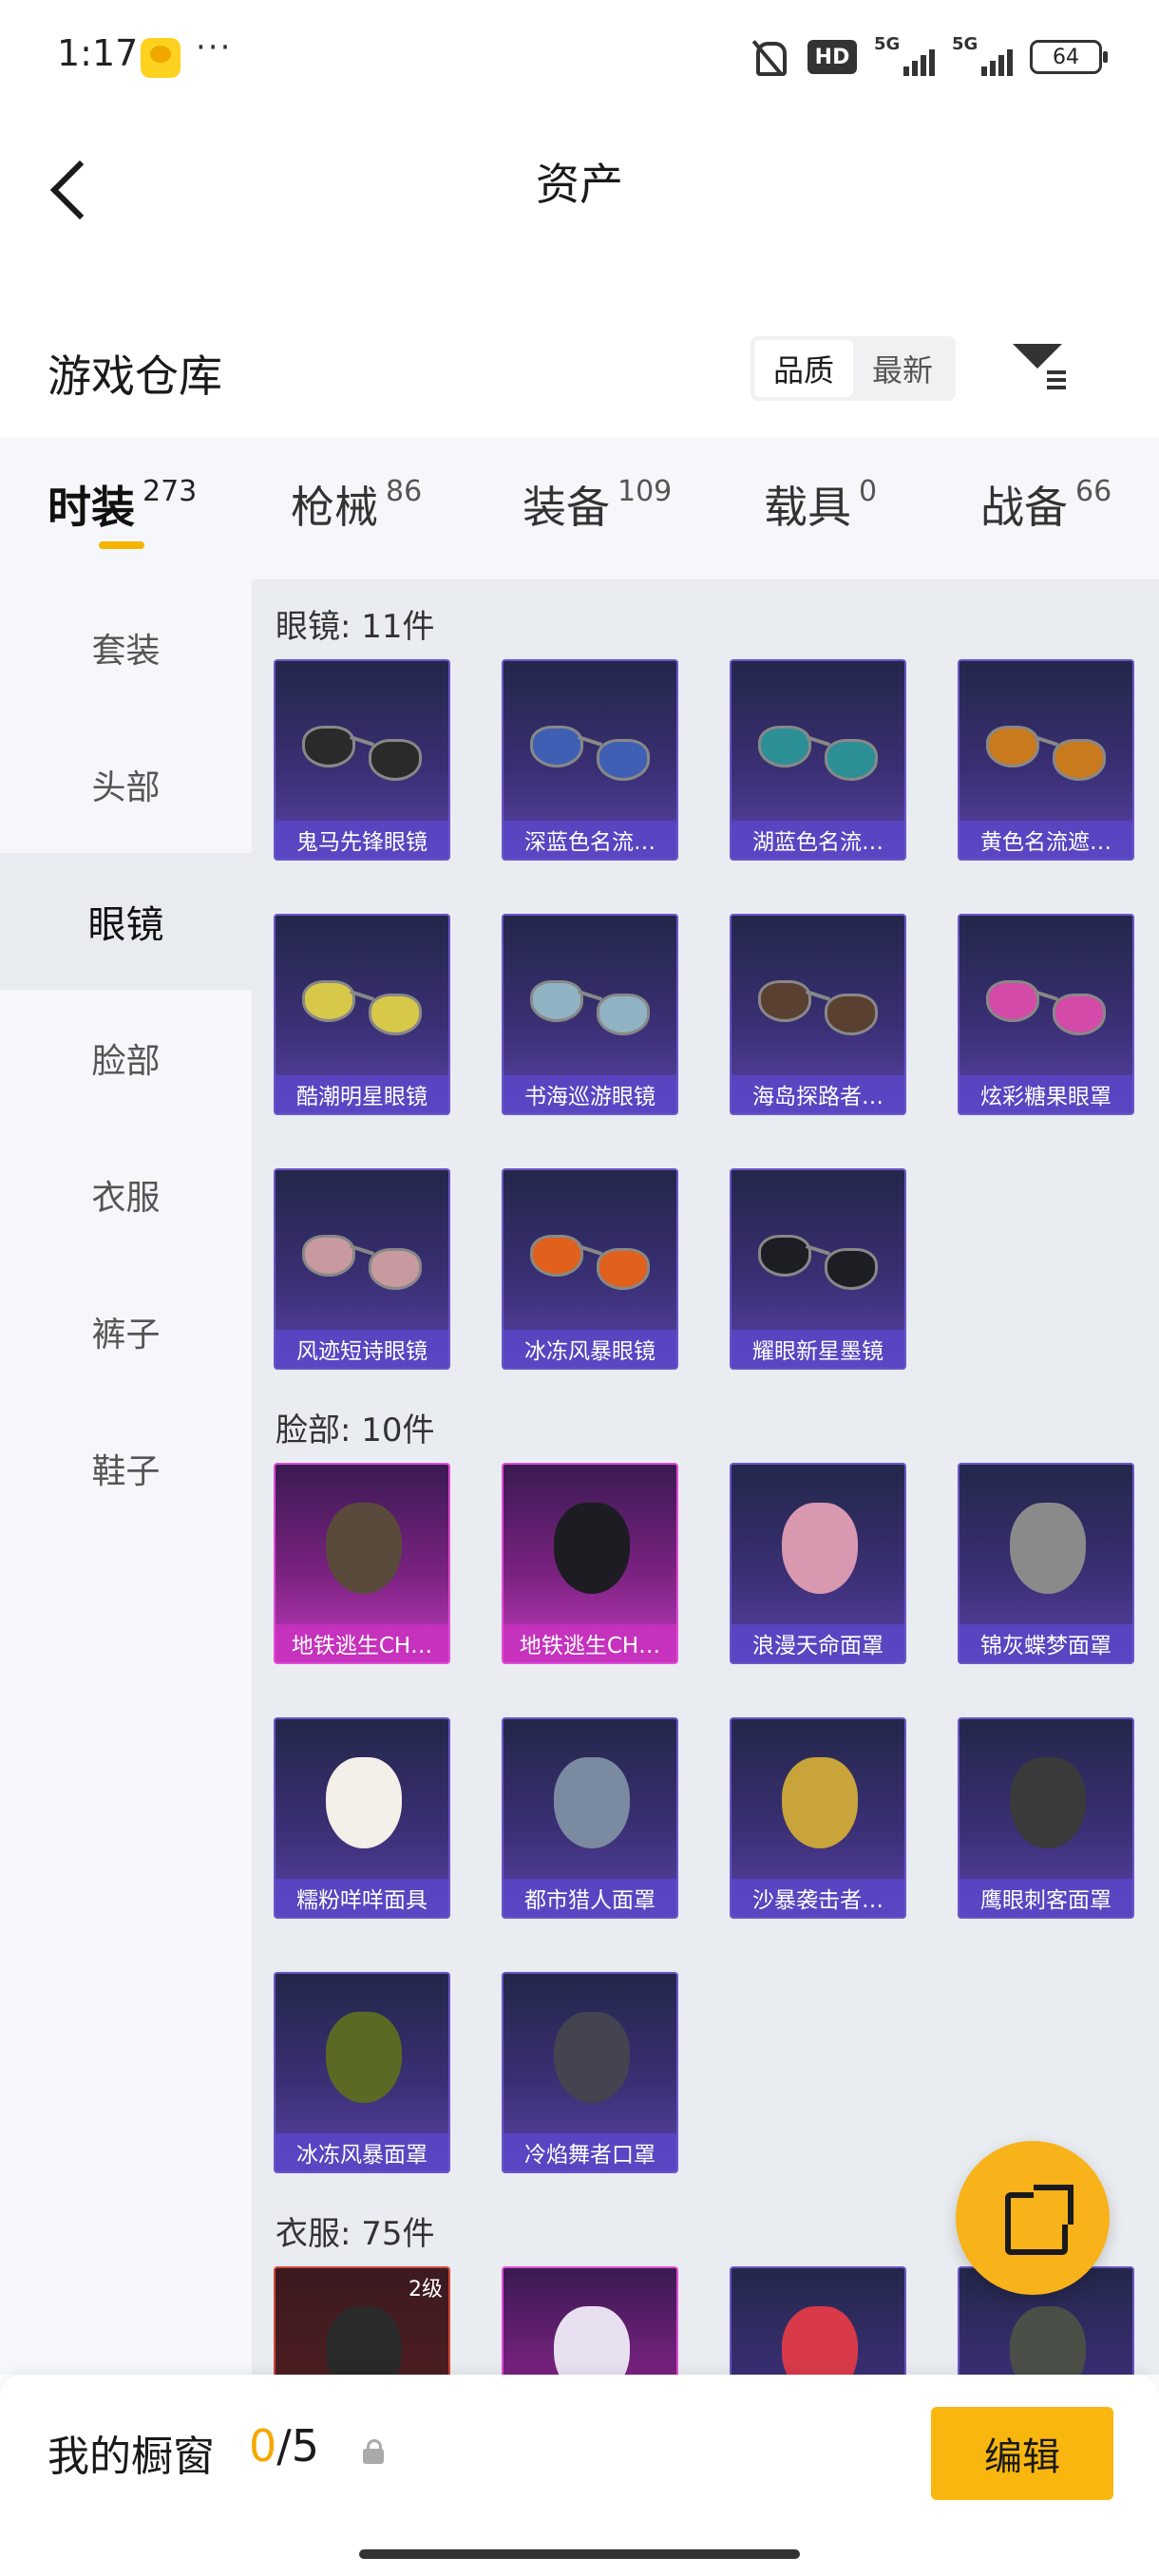 This screenshot has height=2576, width=1159. Describe the element at coordinates (590, 1269) in the screenshot. I see `item-card: 冰冻风暴眼镜` at that location.